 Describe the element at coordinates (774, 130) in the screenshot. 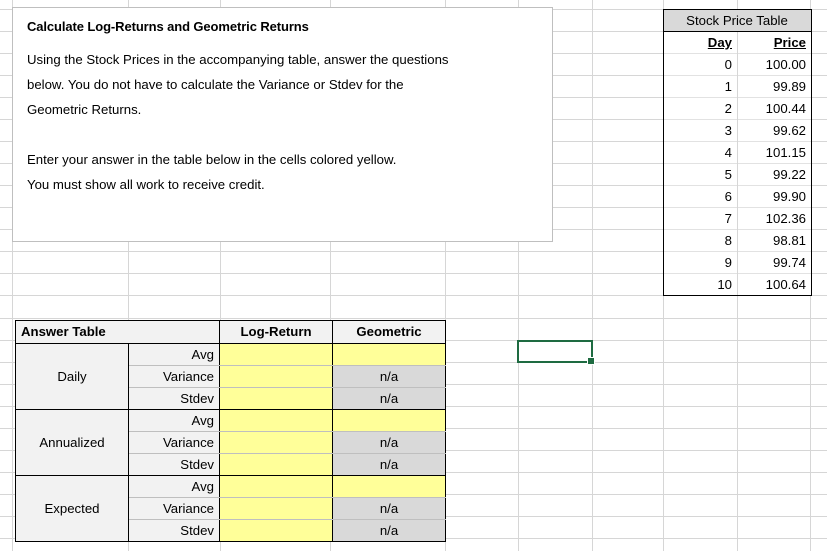

I see `cell-price: 99.62` at that location.